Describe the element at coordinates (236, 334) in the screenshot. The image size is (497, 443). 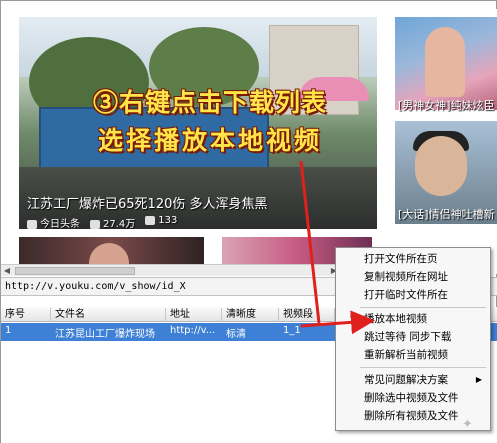
I see `row-quality: 标清` at that location.